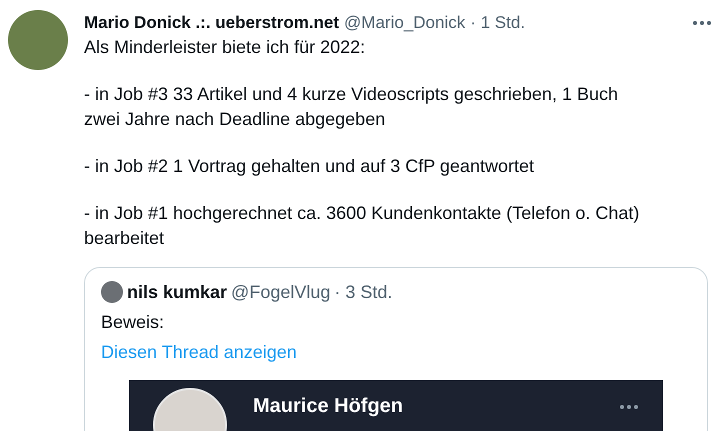 Image resolution: width=724 pixels, height=431 pixels. What do you see at coordinates (362, 226) in the screenshot?
I see `tweet-text: - in Job #1 hochgerechnet ca. 3600 Kundenkontakte (Telefon o. Chat) bearbeitet` at bounding box center [362, 226].